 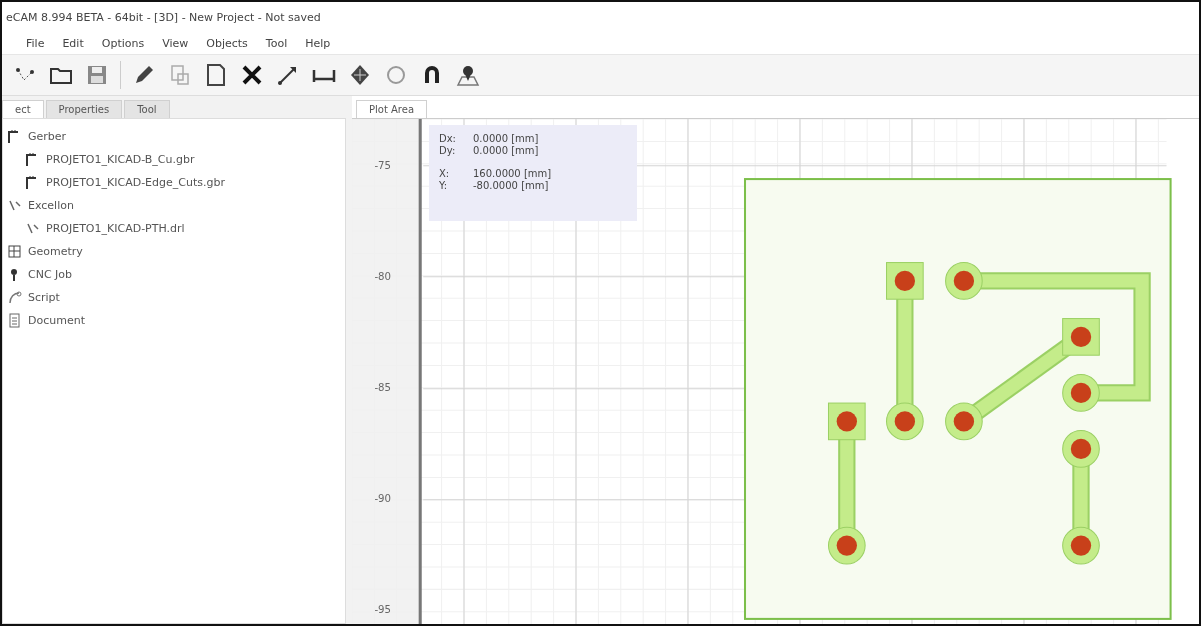 I want to click on coordinate-label: Dy:, so click(x=448, y=150).